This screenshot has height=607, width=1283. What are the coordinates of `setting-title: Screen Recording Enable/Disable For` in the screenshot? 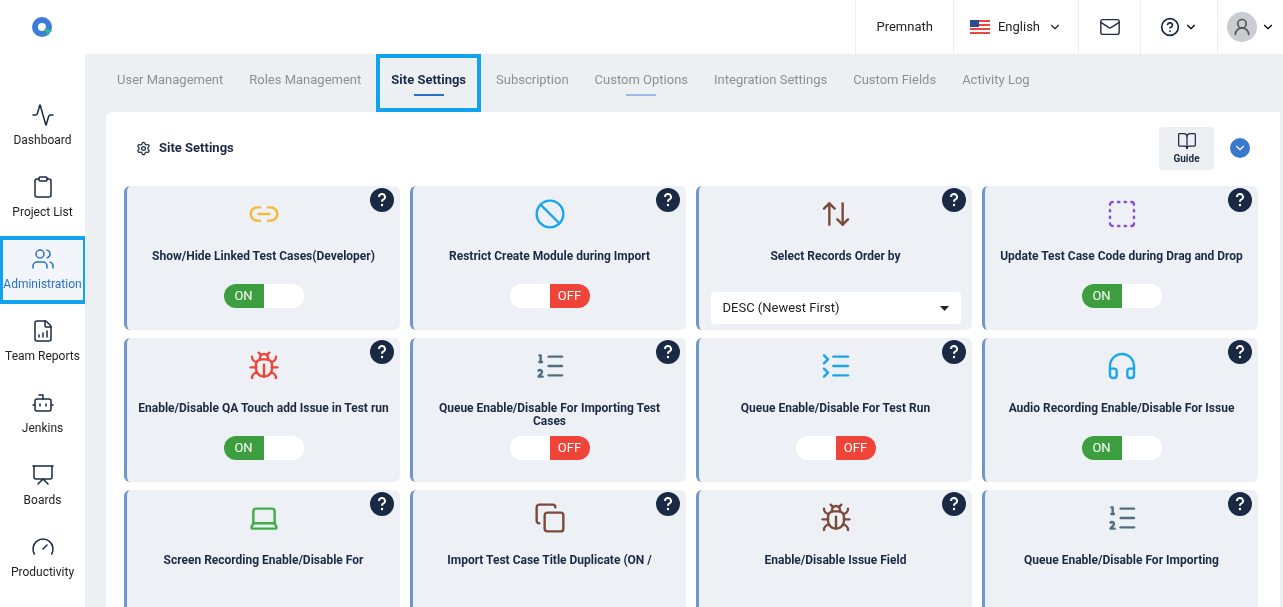 It's located at (263, 561).